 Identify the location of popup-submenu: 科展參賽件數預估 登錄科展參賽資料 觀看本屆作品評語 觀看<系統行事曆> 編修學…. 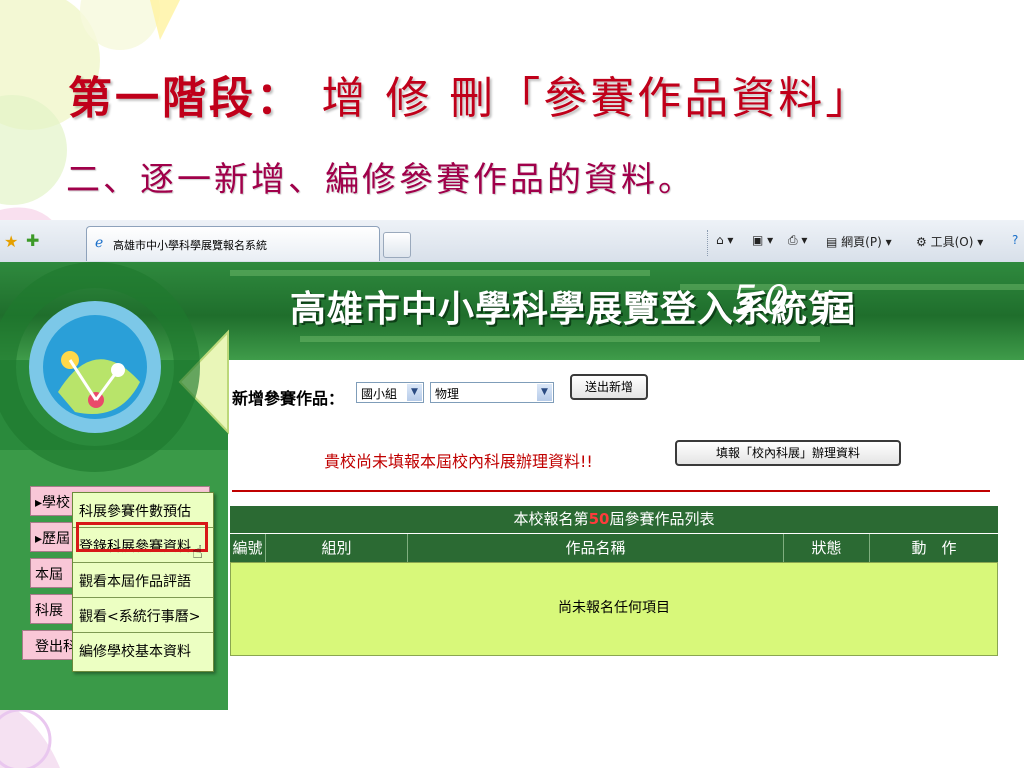
(143, 582).